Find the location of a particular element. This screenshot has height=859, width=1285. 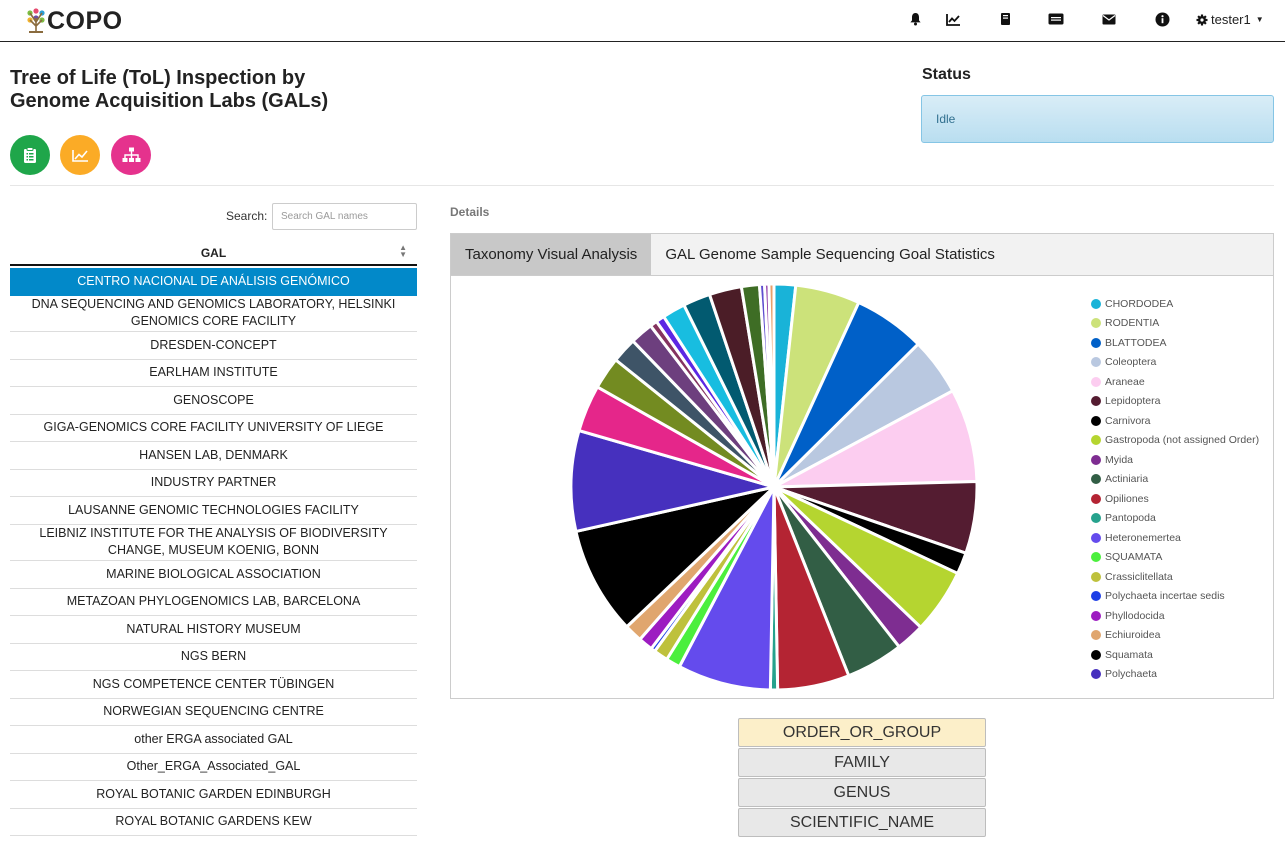

legend-label: Phyllodocida is located at coordinates (1135, 615).